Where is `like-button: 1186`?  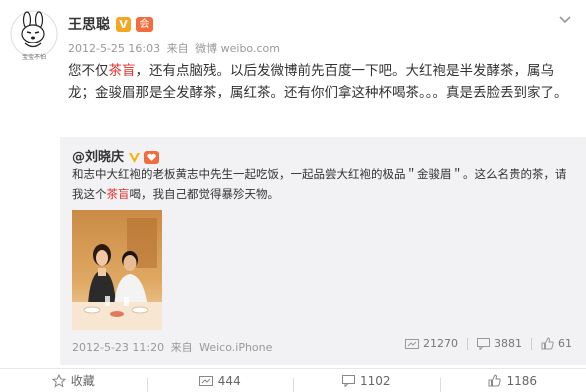
like-button: 1186 is located at coordinates (512, 382).